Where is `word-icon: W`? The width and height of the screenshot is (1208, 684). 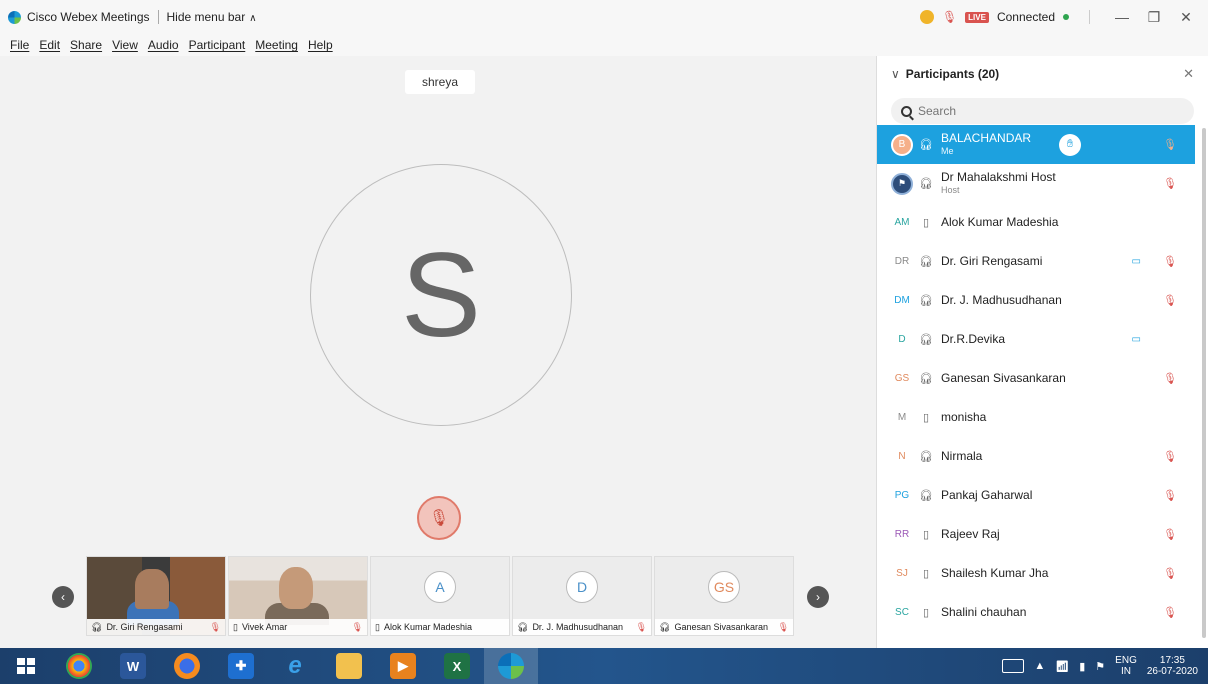
word-icon: W is located at coordinates (133, 666).